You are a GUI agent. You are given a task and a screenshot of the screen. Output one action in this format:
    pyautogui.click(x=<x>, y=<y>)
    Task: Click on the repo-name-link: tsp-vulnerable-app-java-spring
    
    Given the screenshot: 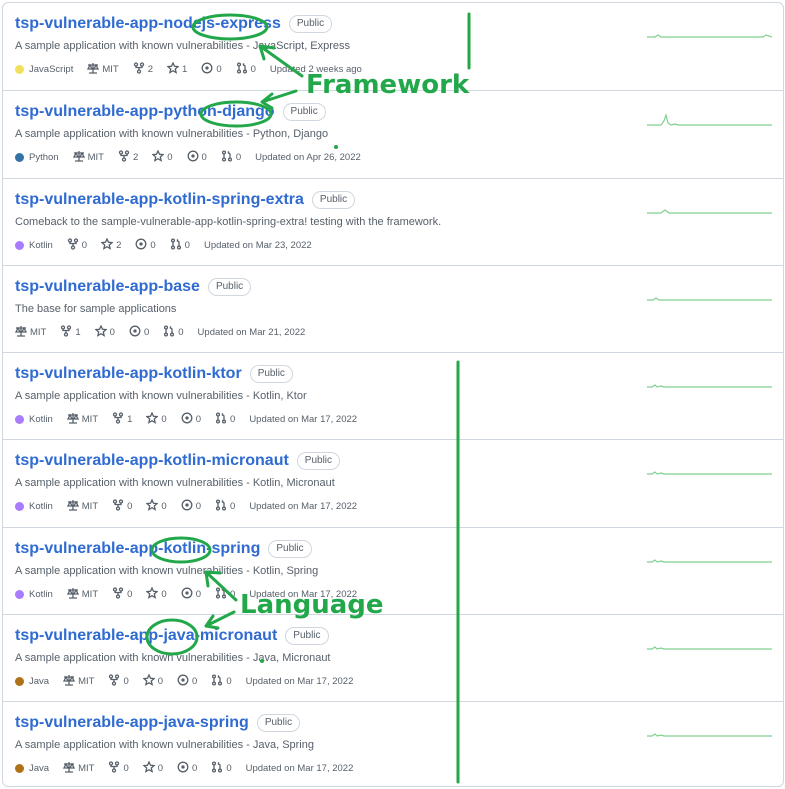 What is the action you would take?
    pyautogui.click(x=132, y=723)
    